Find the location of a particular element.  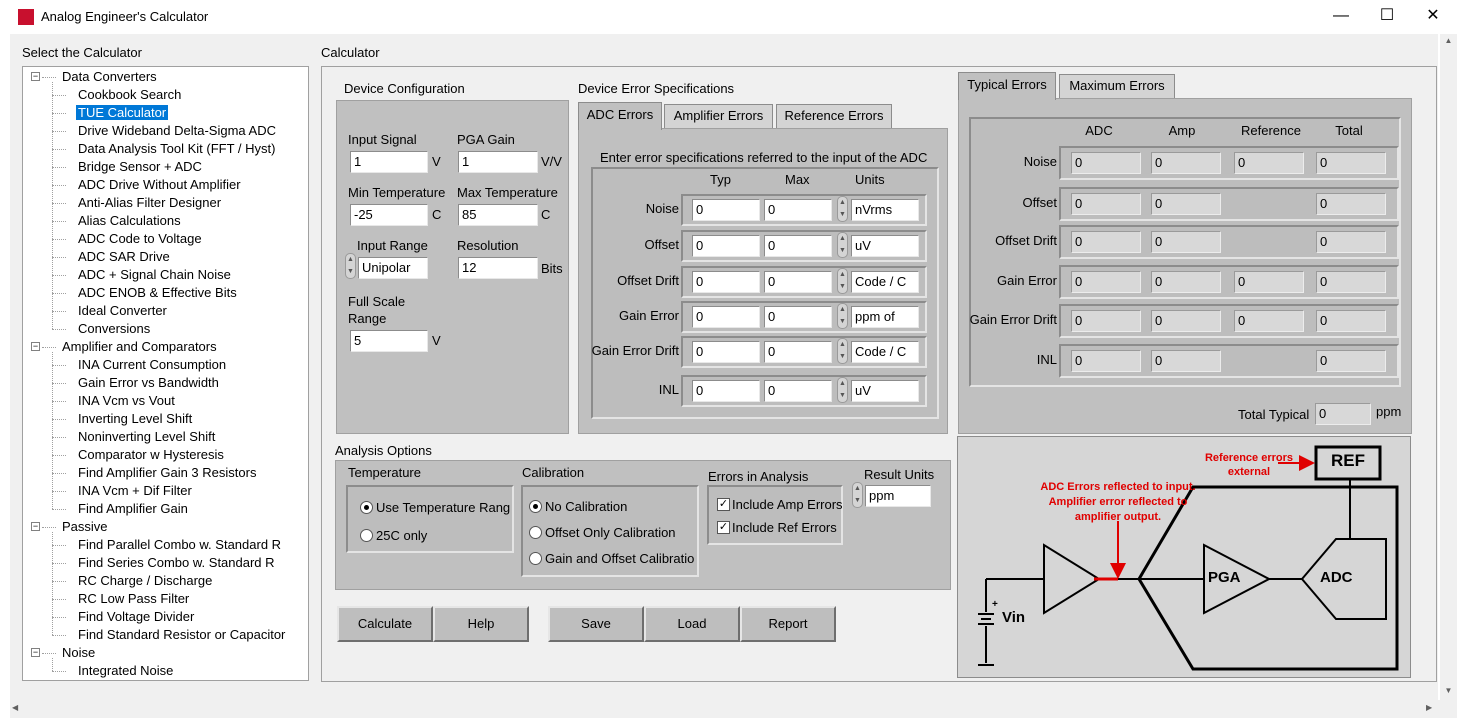

tree-category: Noise is located at coordinates (78, 653).